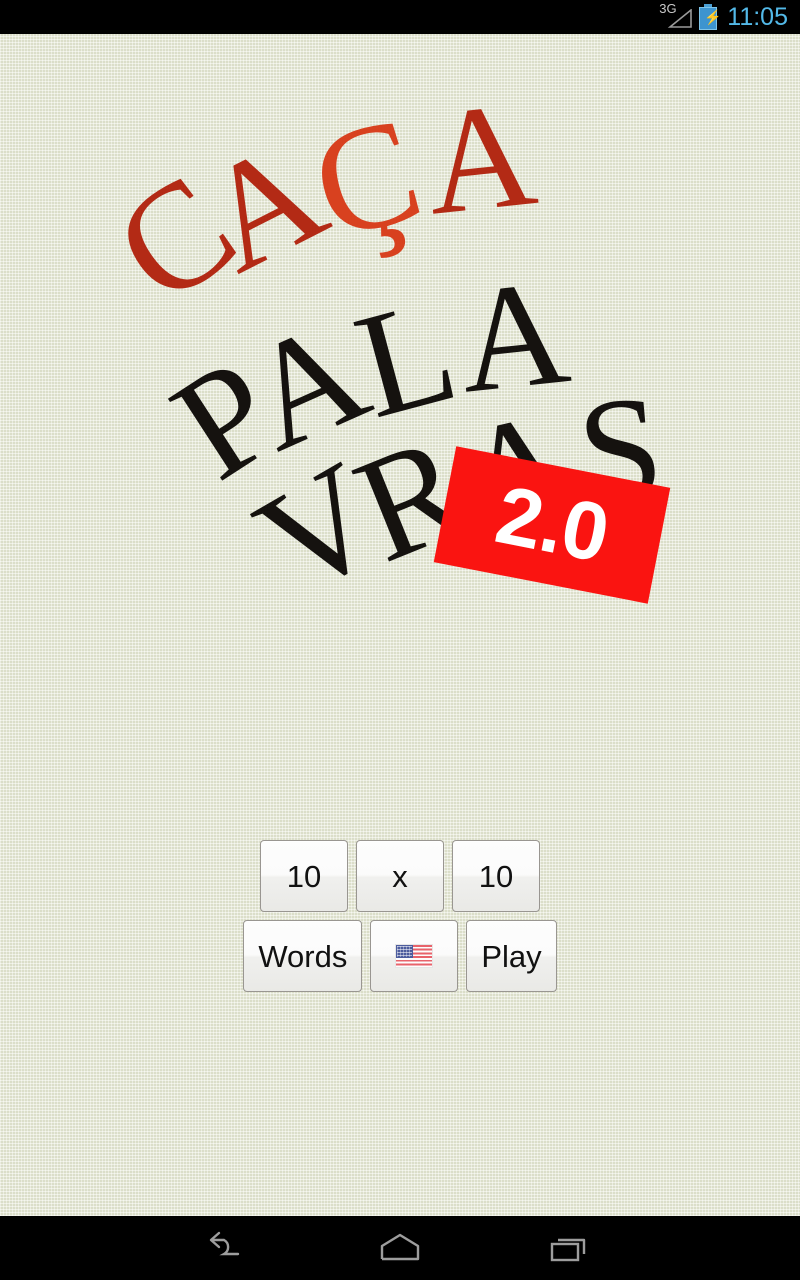 This screenshot has width=800, height=1280. I want to click on home-button, so click(400, 1248).